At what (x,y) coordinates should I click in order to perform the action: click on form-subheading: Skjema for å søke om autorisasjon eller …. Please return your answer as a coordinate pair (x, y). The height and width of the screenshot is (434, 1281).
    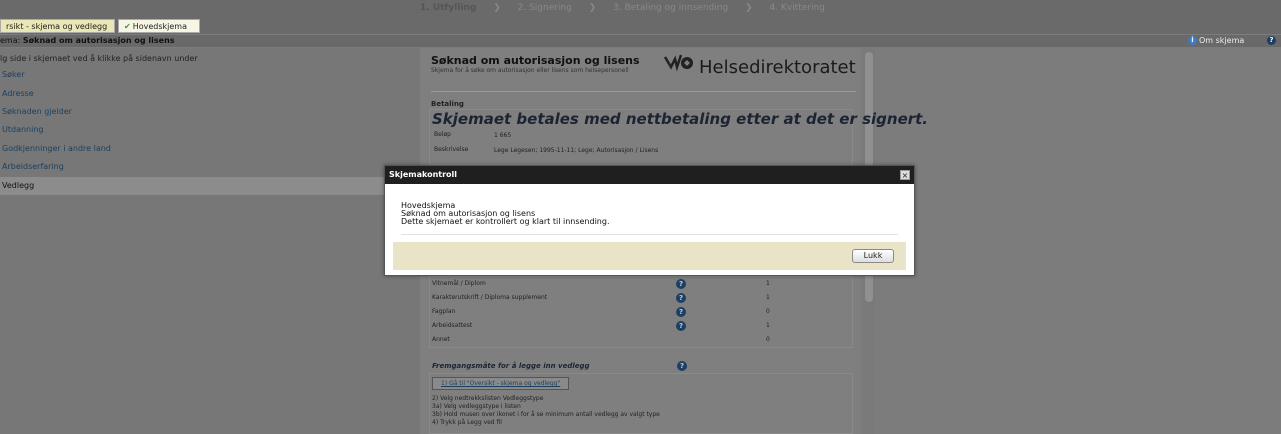
    Looking at the image, I should click on (530, 70).